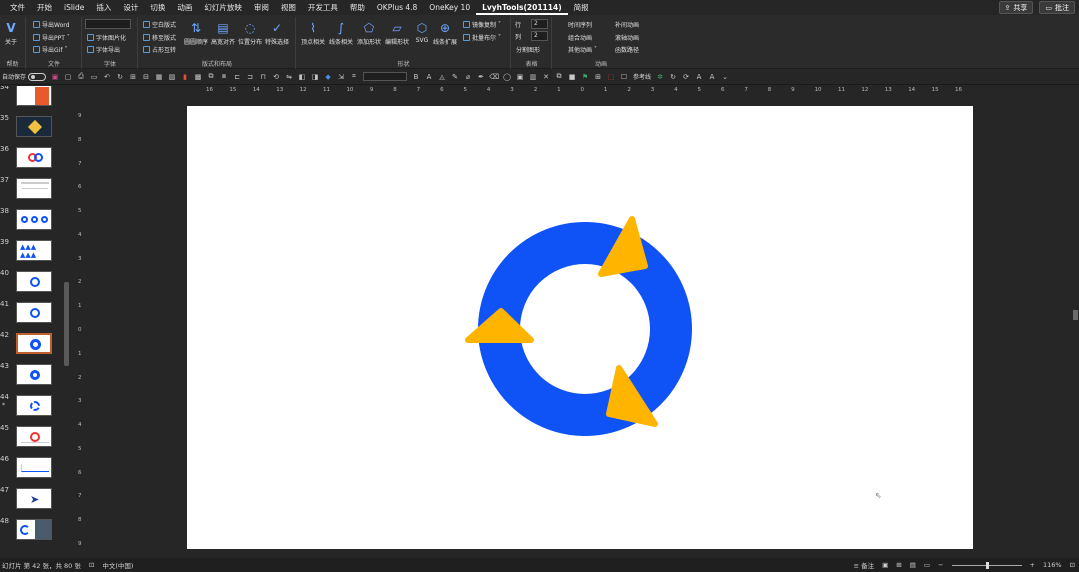  I want to click on menu-item: 幻灯片放映, so click(223, 7).